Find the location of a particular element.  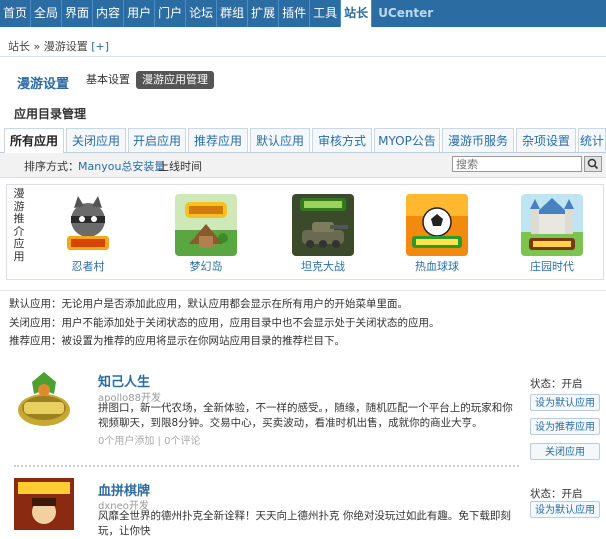

nav-webmaster: 站长 is located at coordinates (357, 13).